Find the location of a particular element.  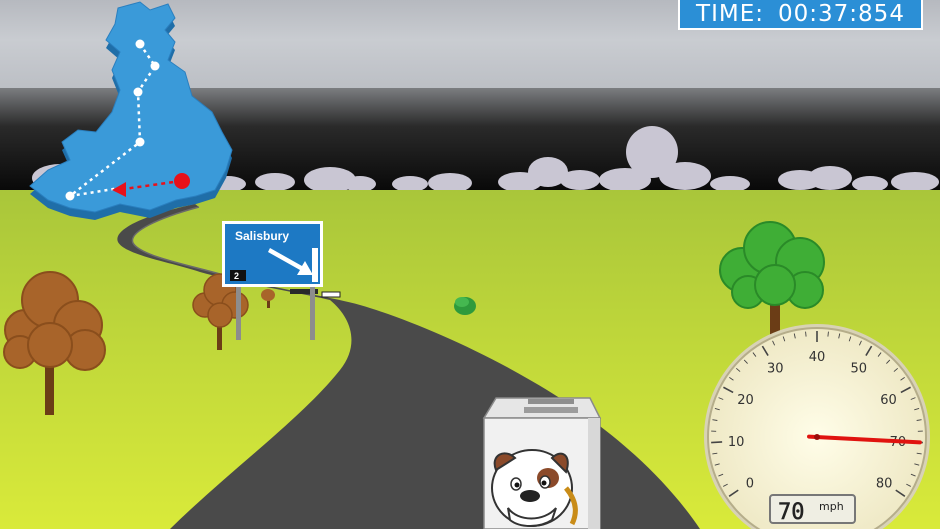

speedometer-scale-label: 80 is located at coordinates (884, 483).